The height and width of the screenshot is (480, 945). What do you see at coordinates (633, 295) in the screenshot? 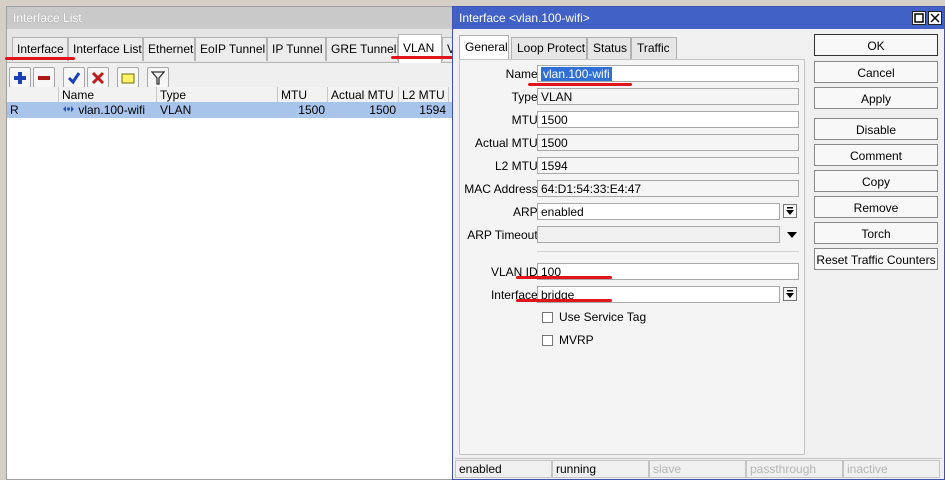
I see `interface-row: Interface: bridge` at bounding box center [633, 295].